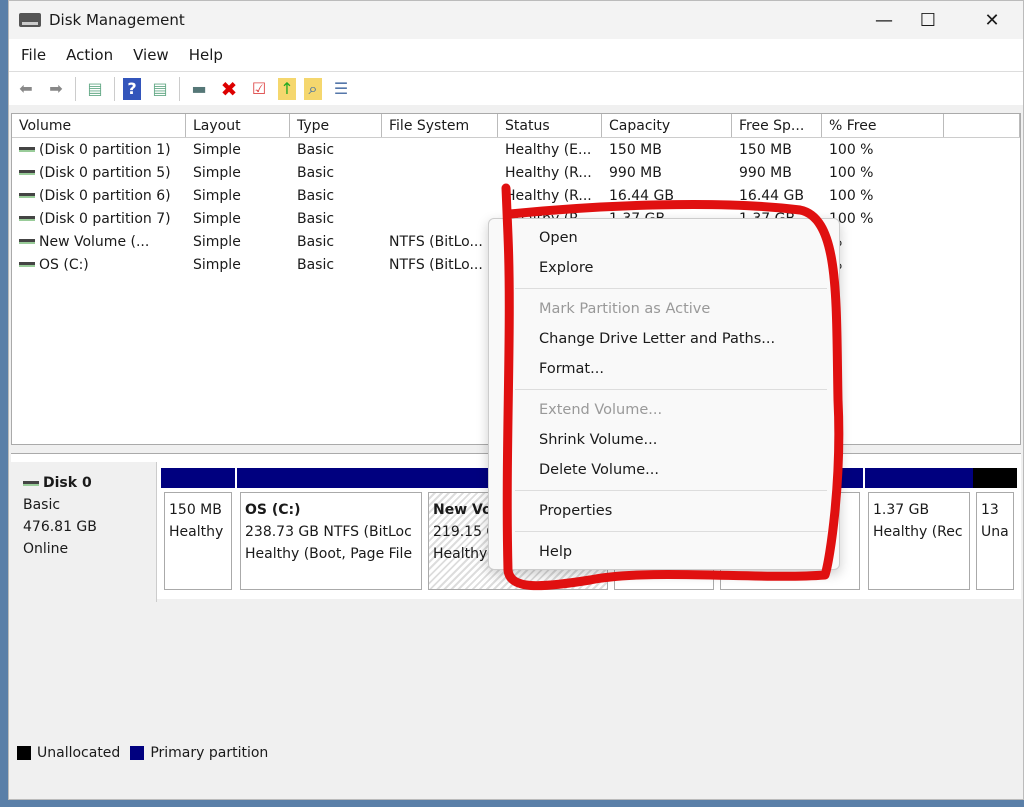 This screenshot has width=1024, height=807. I want to click on partition-body: 1.37 GB Healthy (Rec, so click(919, 541).